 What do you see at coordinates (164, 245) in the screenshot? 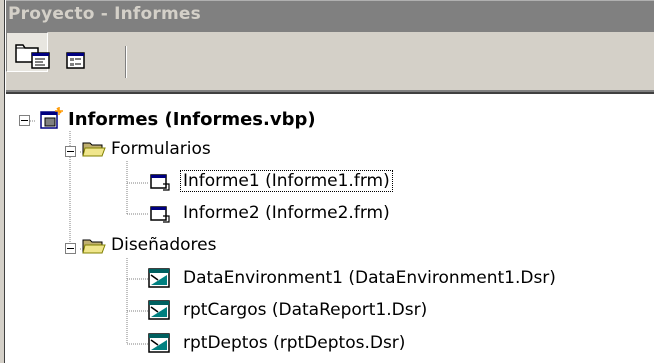
I see `folder-label: Diseñadores` at bounding box center [164, 245].